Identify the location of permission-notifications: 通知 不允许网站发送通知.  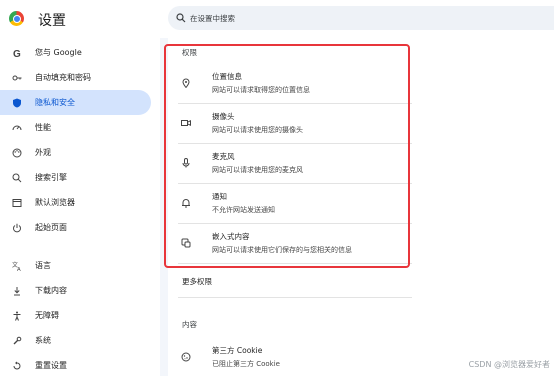
(295, 203).